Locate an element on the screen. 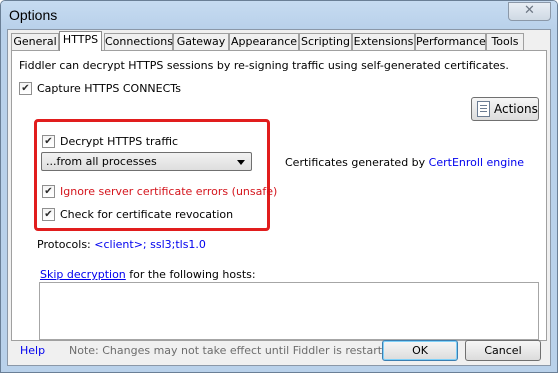 Image resolution: width=558 pixels, height=373 pixels. tab-connections: Connections is located at coordinates (138, 41).